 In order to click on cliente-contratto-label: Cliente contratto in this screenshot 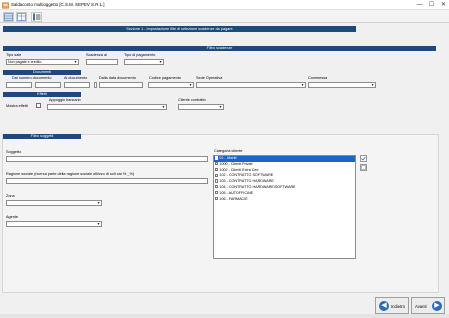, I will do `click(192, 100)`.